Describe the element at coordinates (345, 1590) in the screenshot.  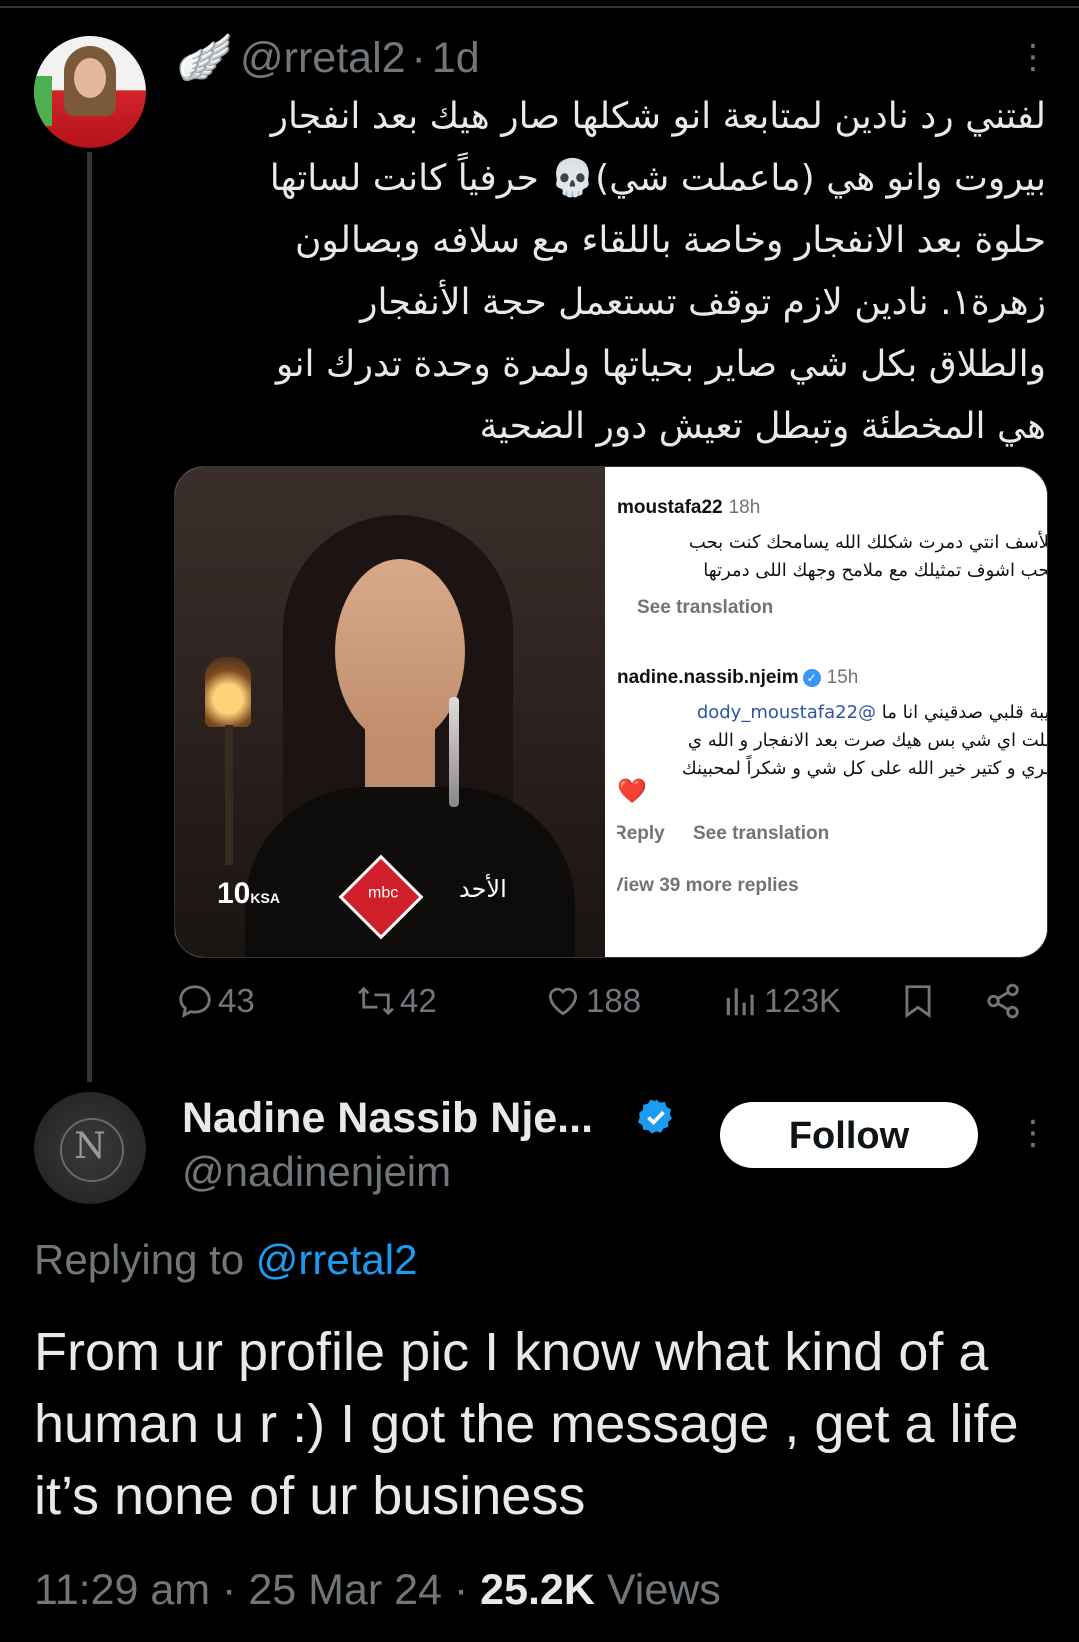
I see `tweet-date: 25 Mar 24` at that location.